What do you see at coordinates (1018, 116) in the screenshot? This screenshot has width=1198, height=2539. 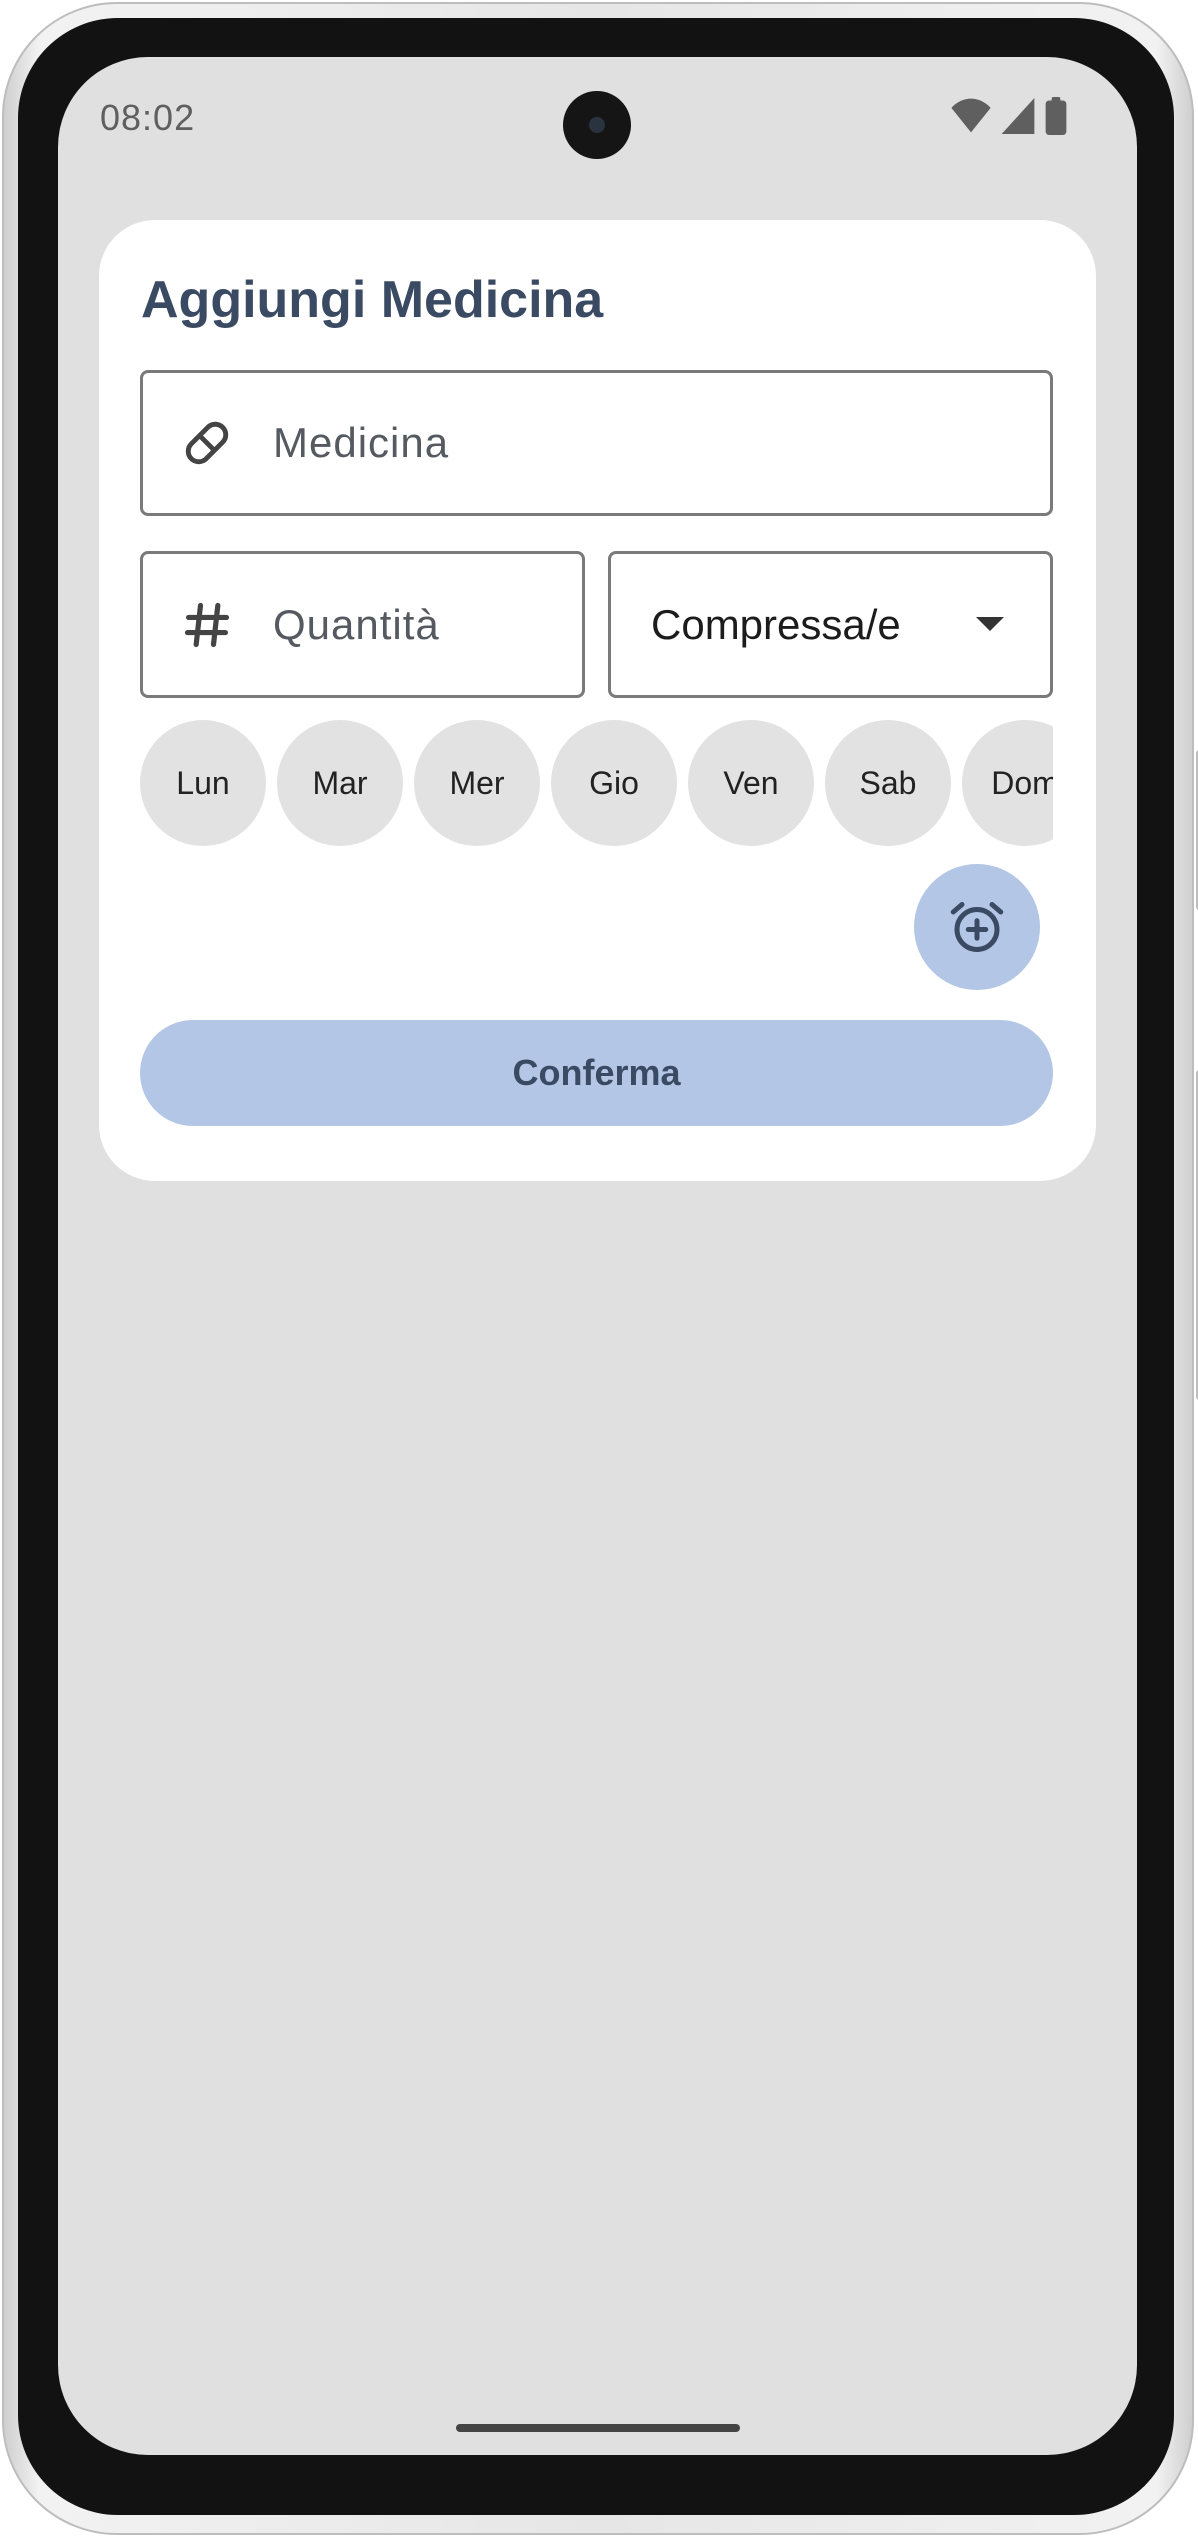 I see `signal-icon` at bounding box center [1018, 116].